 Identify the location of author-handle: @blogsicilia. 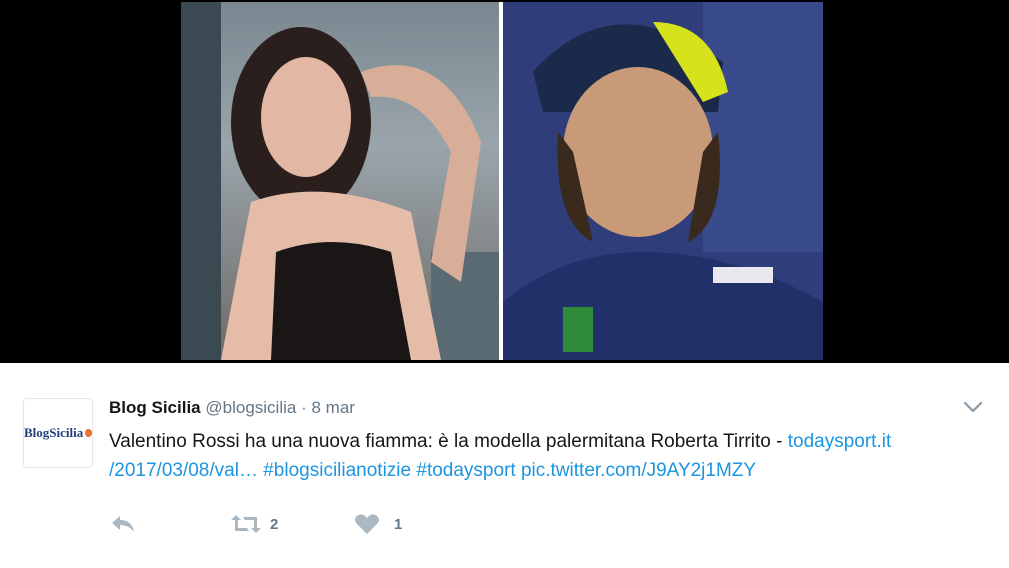
(250, 407).